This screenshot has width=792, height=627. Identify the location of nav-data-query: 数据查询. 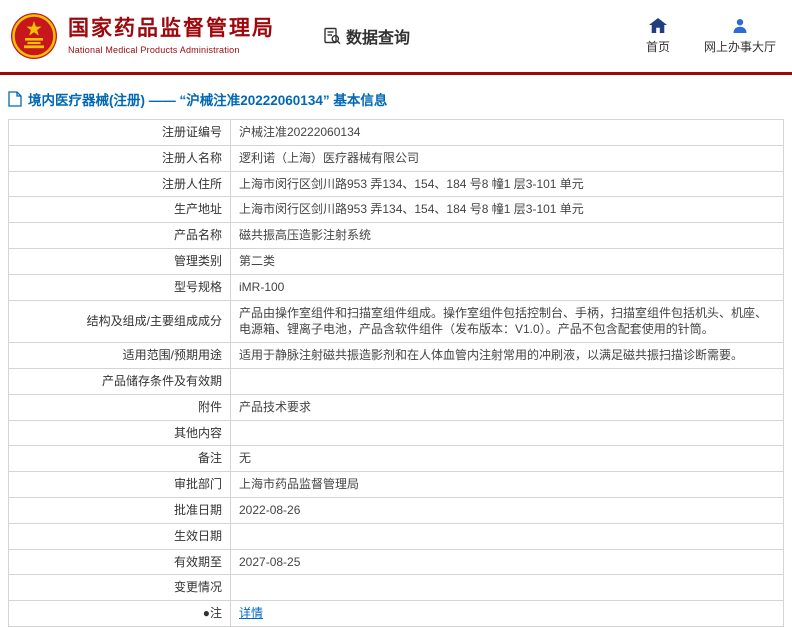
(366, 36).